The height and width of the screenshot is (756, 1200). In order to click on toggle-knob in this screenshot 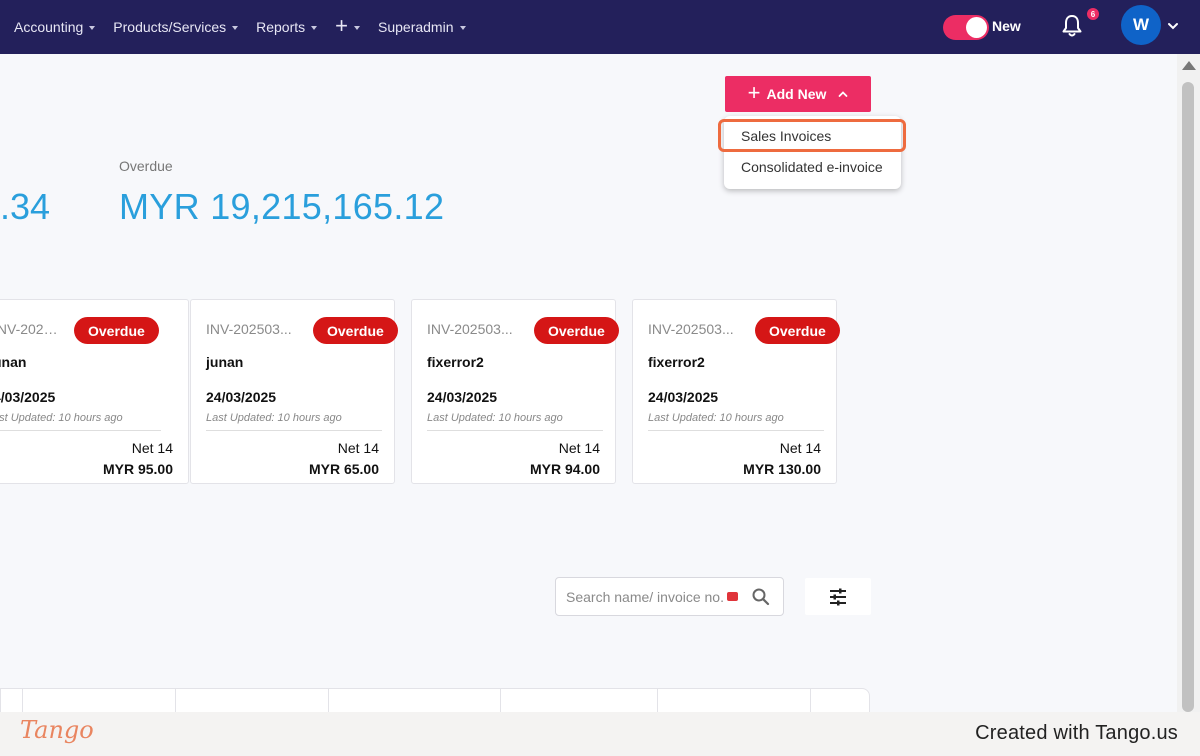, I will do `click(976, 27)`.